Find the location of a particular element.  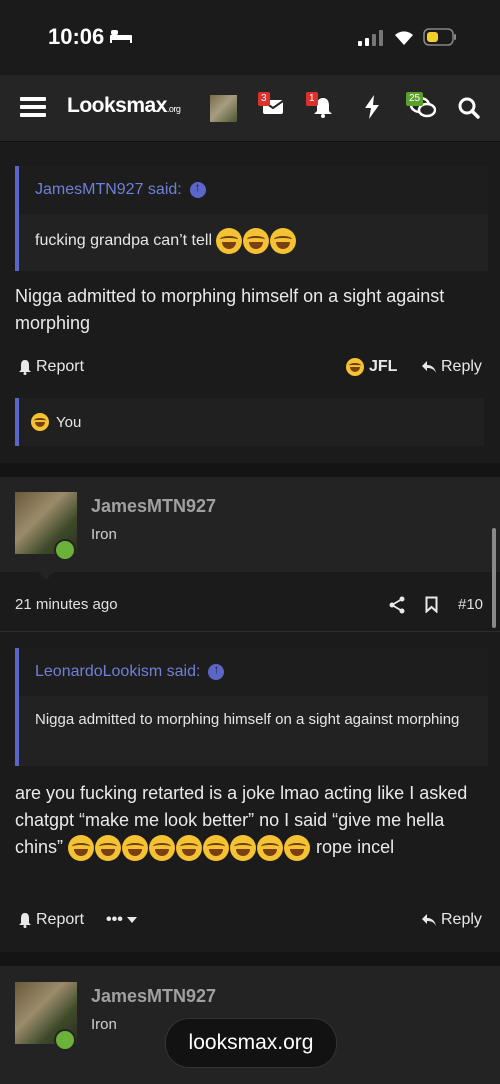

alerts-badge: 1 is located at coordinates (312, 99).